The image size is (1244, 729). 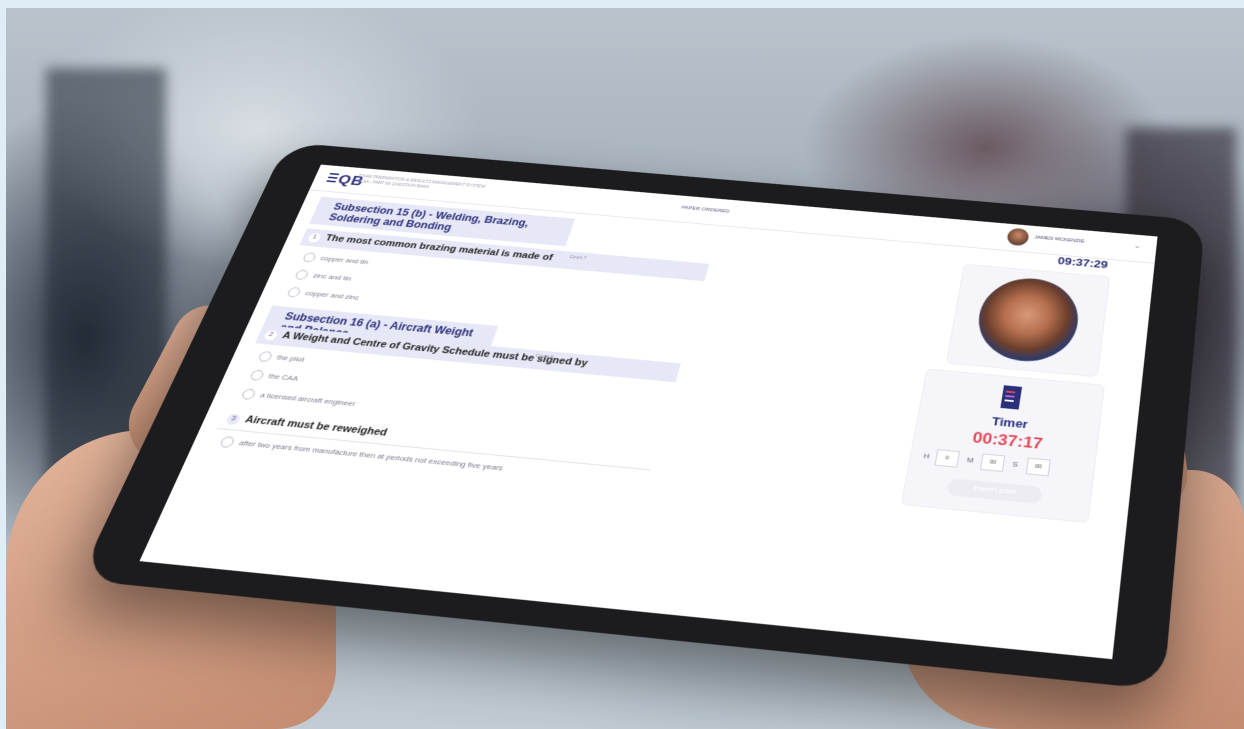 What do you see at coordinates (992, 463) in the screenshot?
I see `minutes-input: 30` at bounding box center [992, 463].